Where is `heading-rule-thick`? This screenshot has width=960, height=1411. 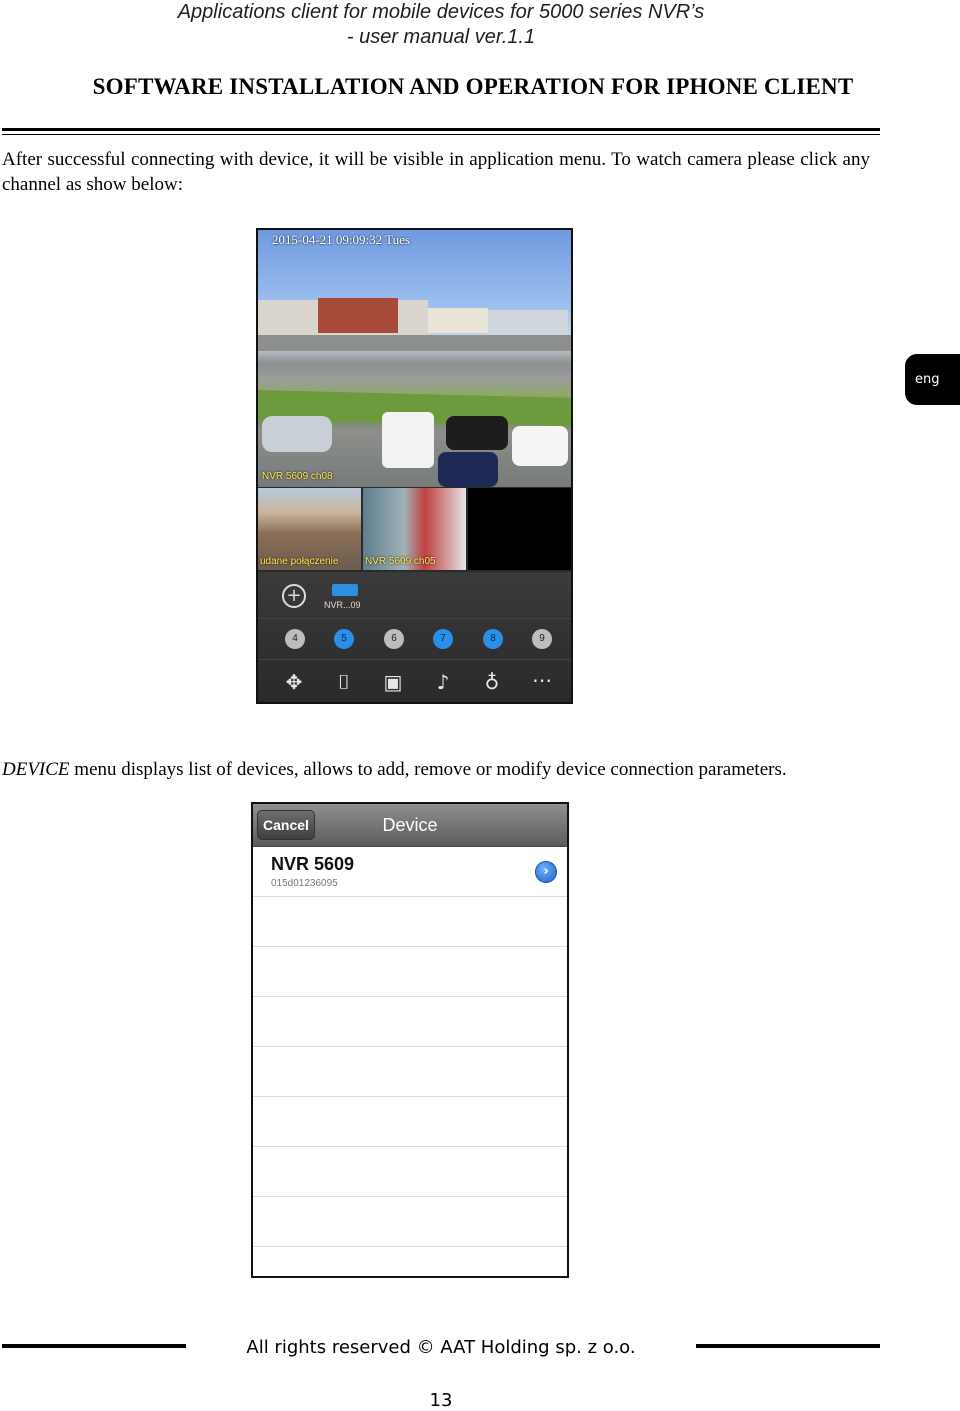 heading-rule-thick is located at coordinates (441, 129).